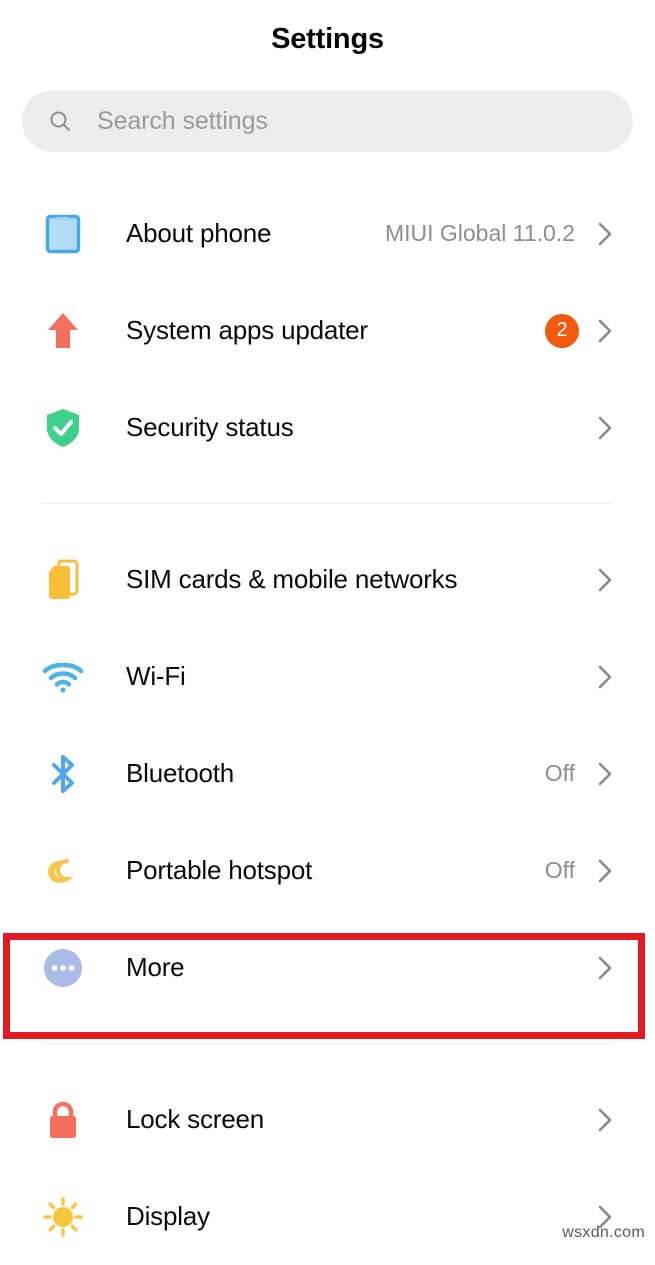 Image resolution: width=655 pixels, height=1265 pixels. I want to click on hotspot-icon, so click(63, 871).